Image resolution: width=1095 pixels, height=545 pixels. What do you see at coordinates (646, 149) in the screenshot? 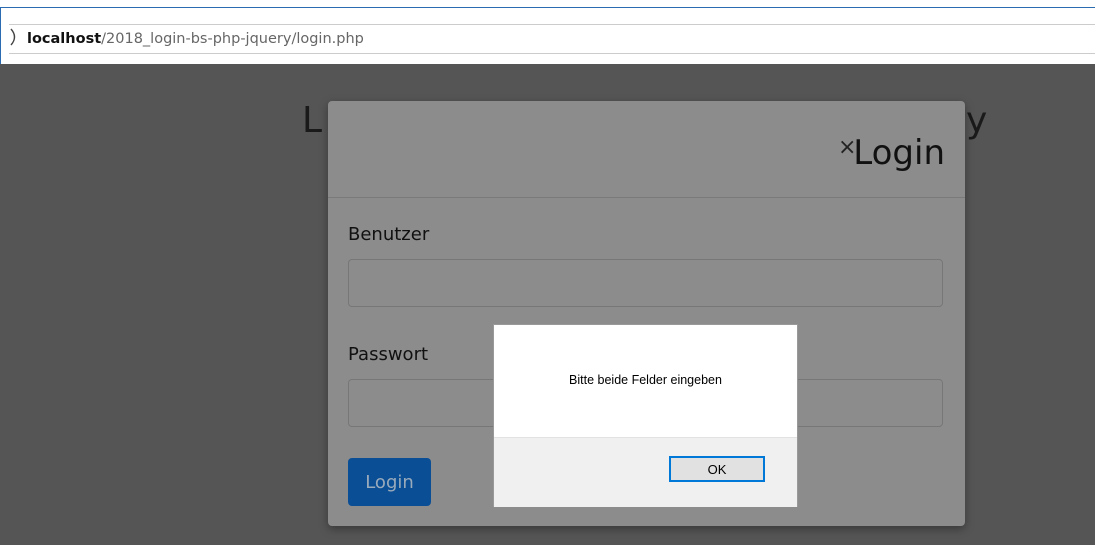
I see `modal-header: × Login` at bounding box center [646, 149].